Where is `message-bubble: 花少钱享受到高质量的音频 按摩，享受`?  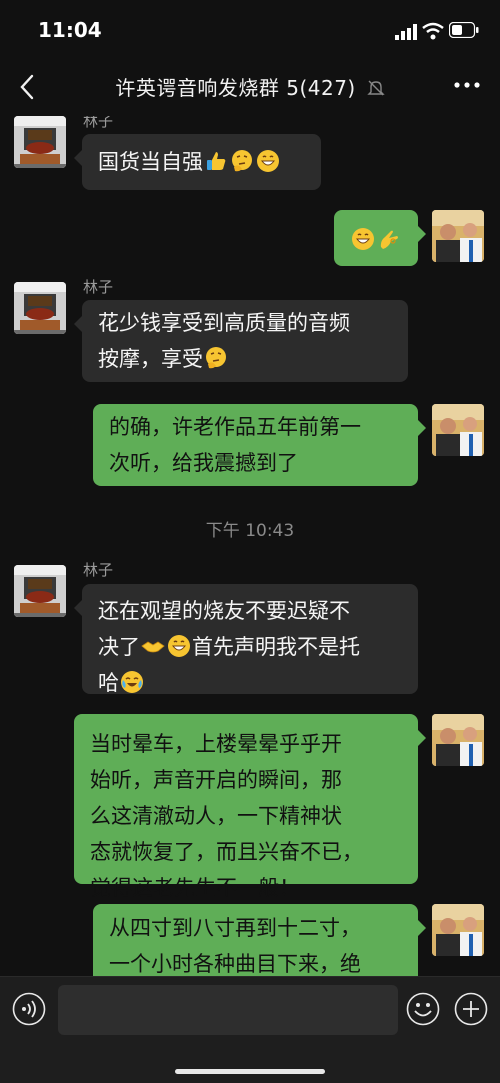
message-bubble: 花少钱享受到高质量的音频 按摩，享受 is located at coordinates (241, 341).